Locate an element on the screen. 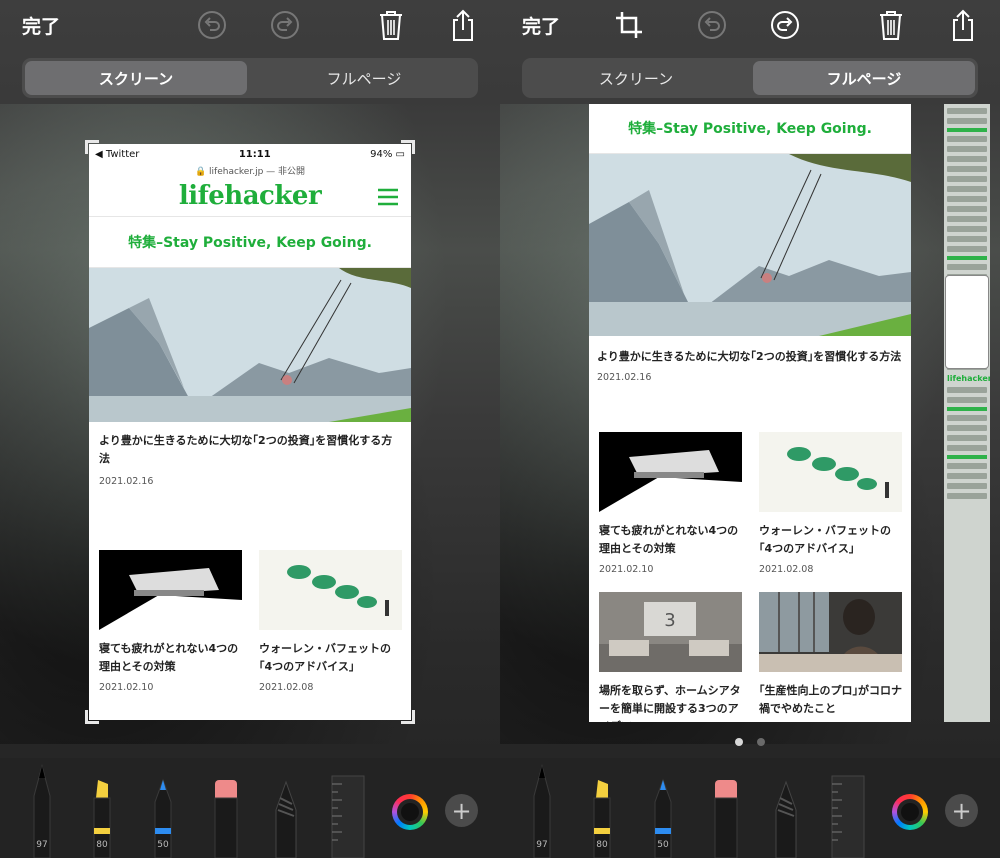  crop-handle-bottom-left is located at coordinates (92, 717).